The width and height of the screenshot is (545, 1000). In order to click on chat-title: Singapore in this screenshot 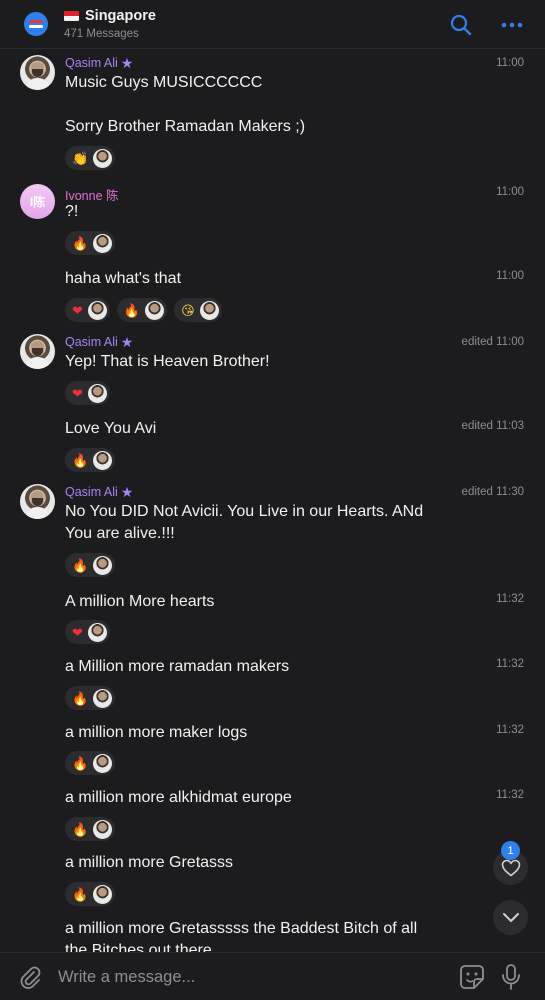, I will do `click(110, 16)`.